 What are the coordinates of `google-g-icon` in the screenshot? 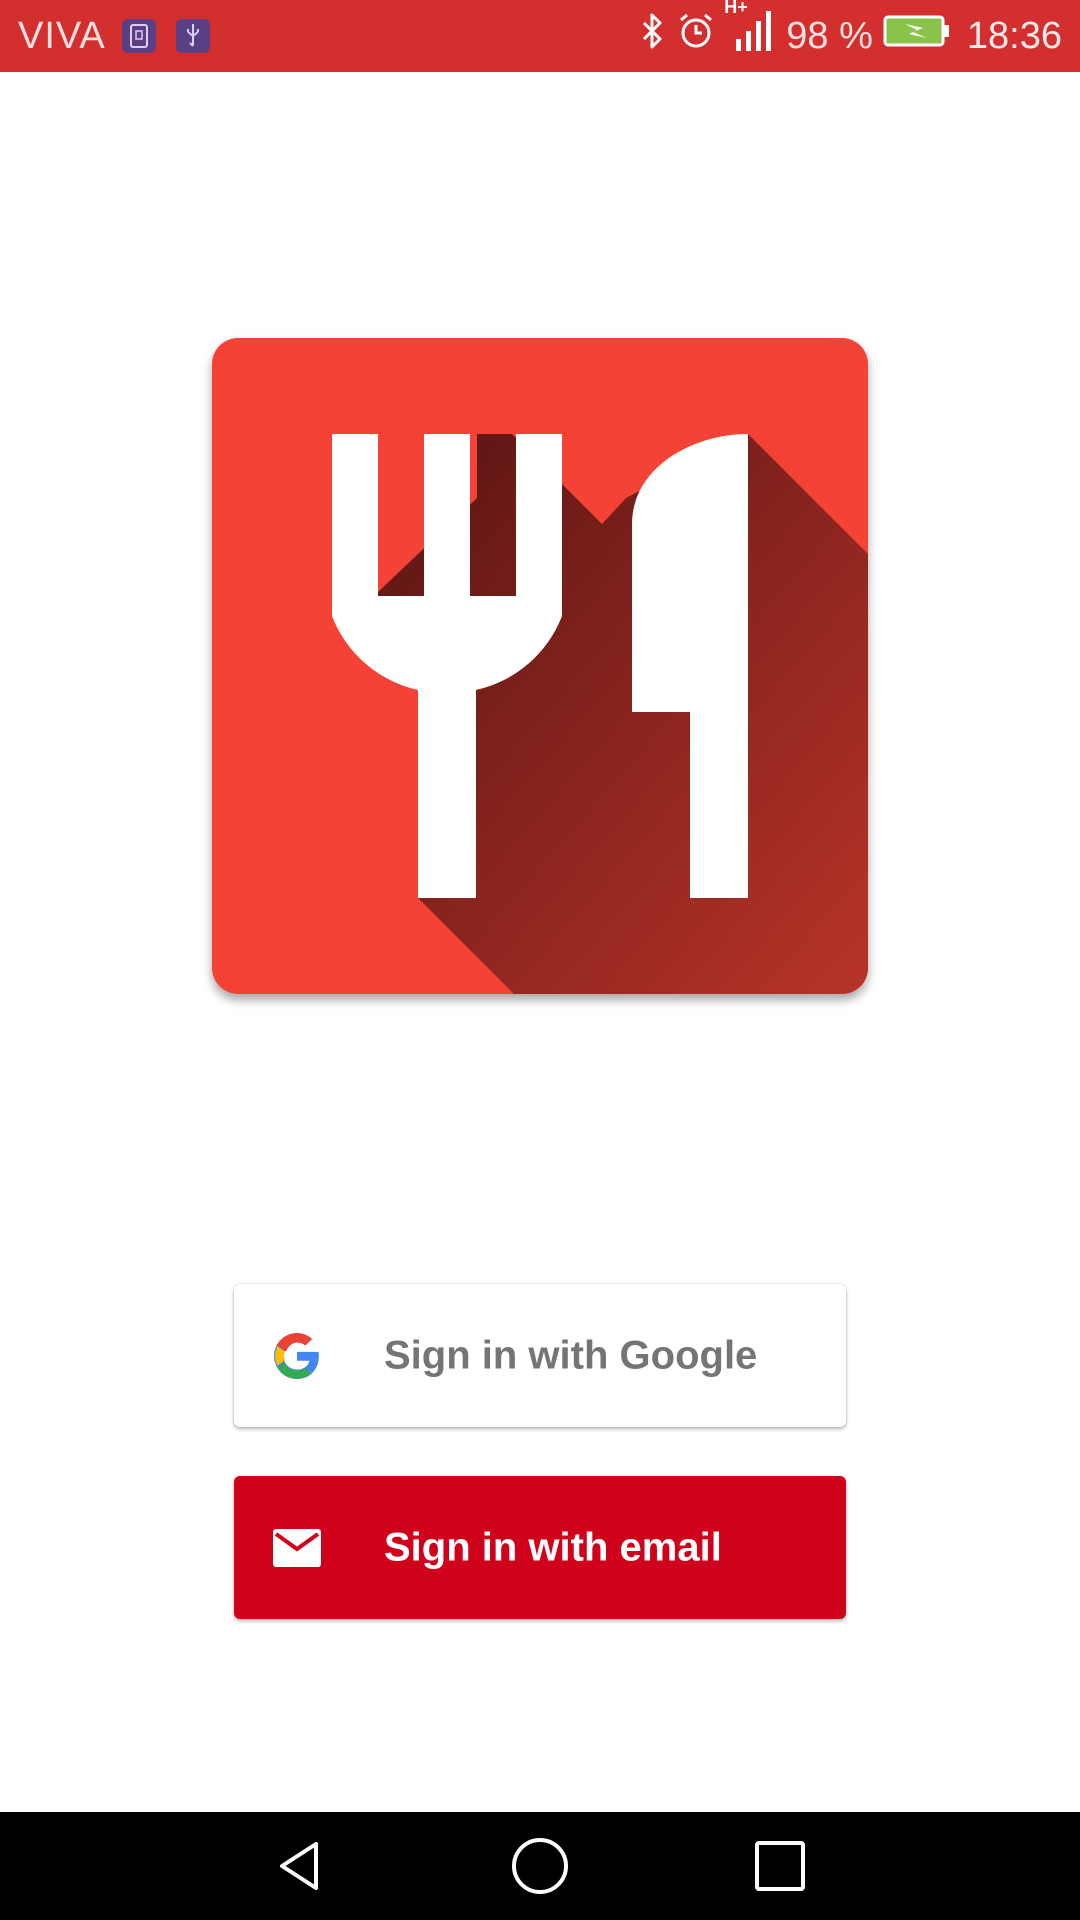 It's located at (297, 1356).